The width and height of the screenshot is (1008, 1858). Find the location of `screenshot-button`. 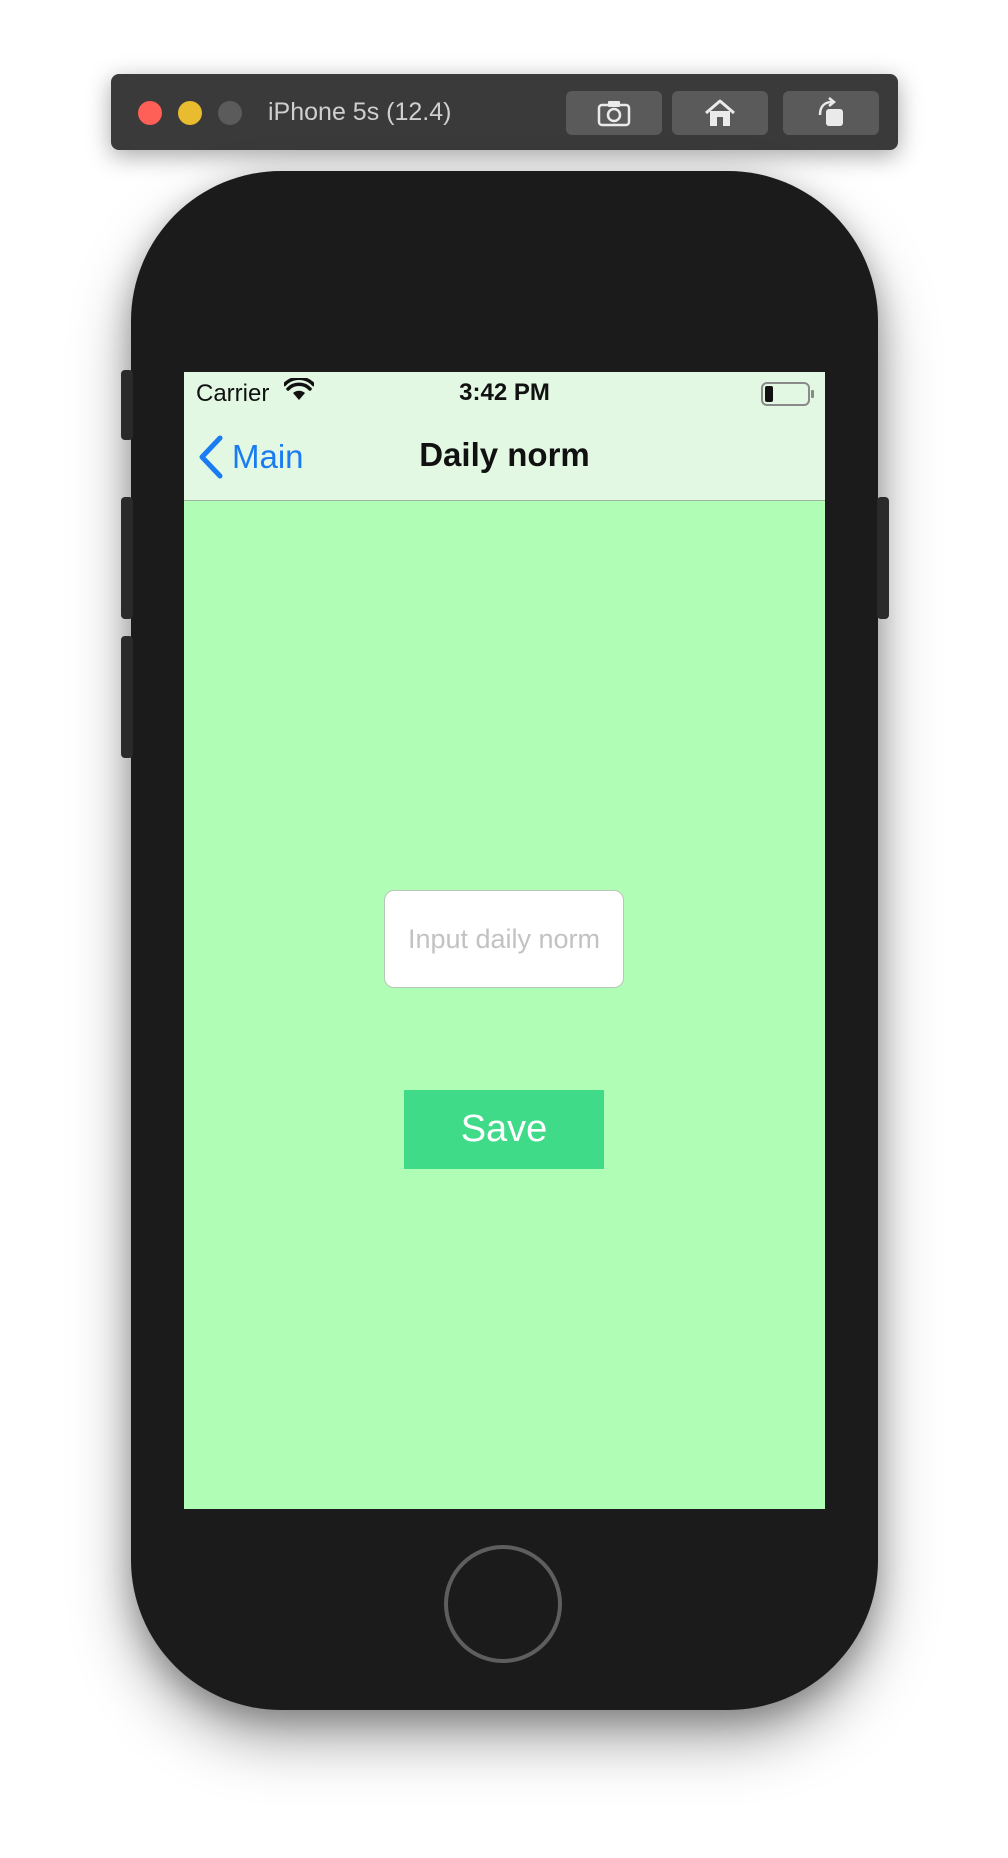

screenshot-button is located at coordinates (614, 113).